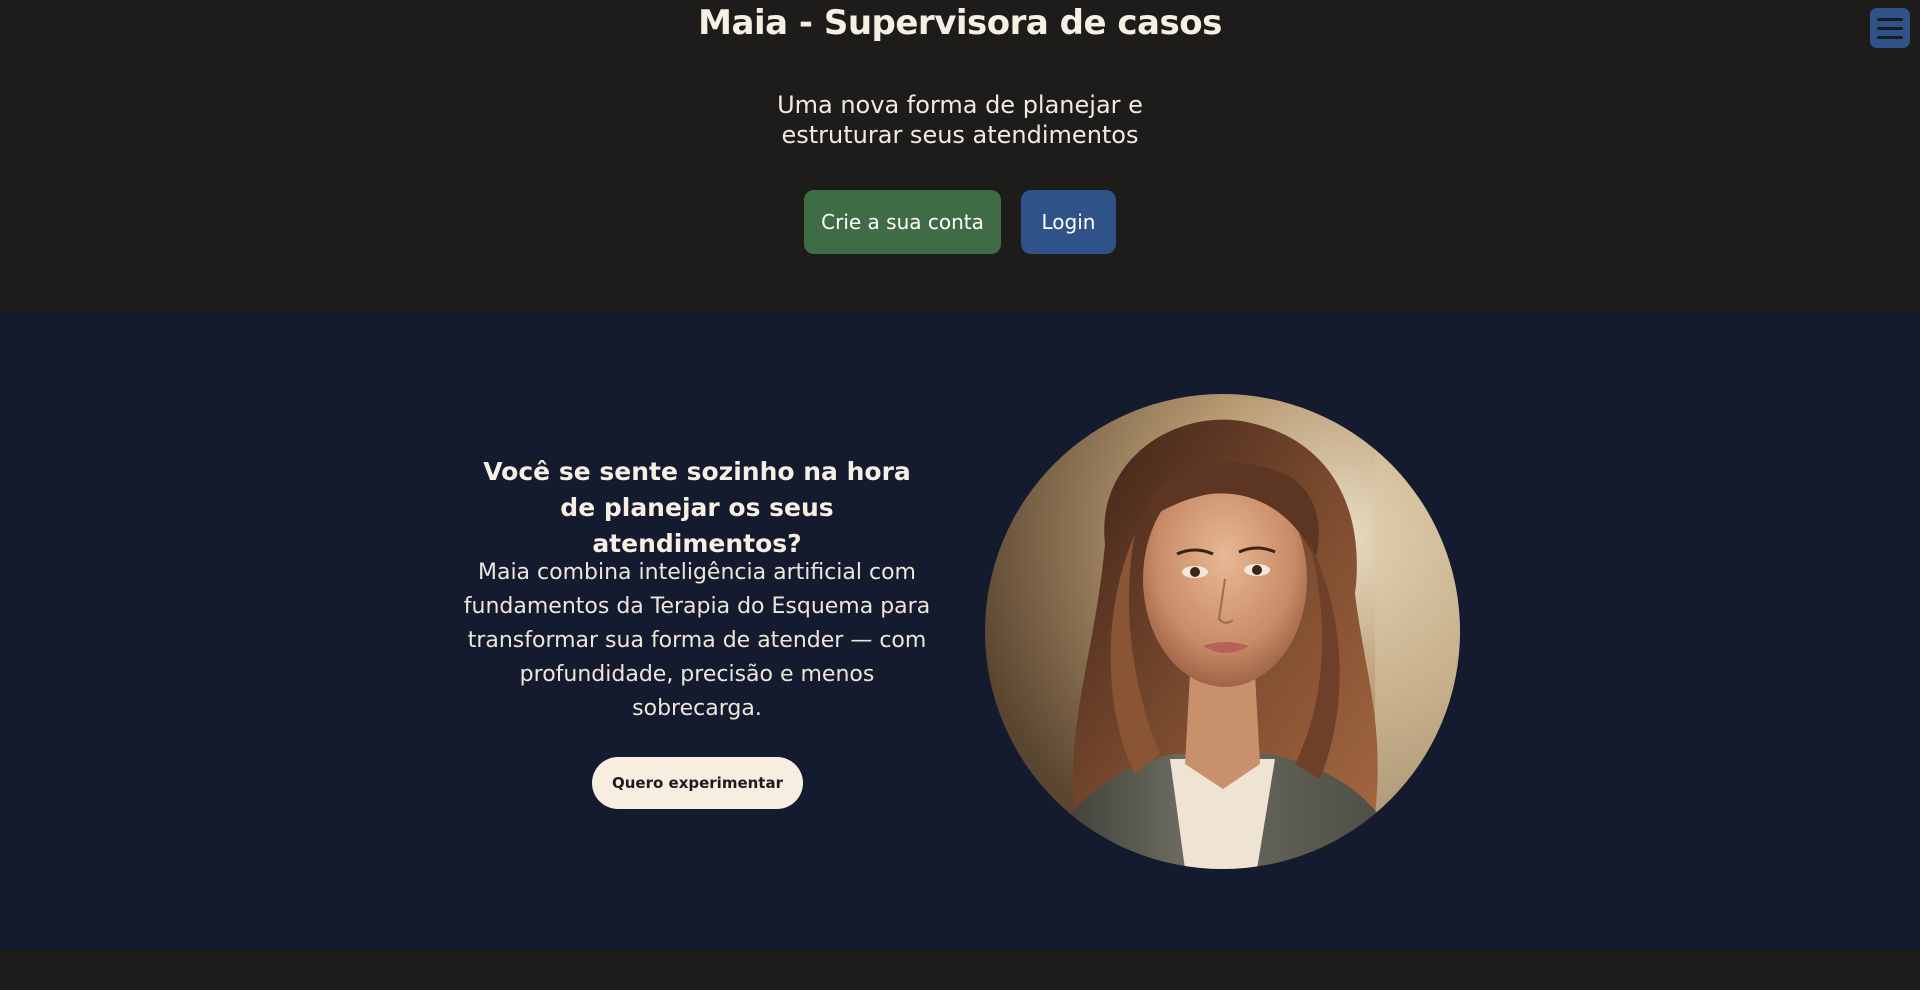 Image resolution: width=1920 pixels, height=990 pixels. What do you see at coordinates (960, 970) in the screenshot?
I see `footer-strip` at bounding box center [960, 970].